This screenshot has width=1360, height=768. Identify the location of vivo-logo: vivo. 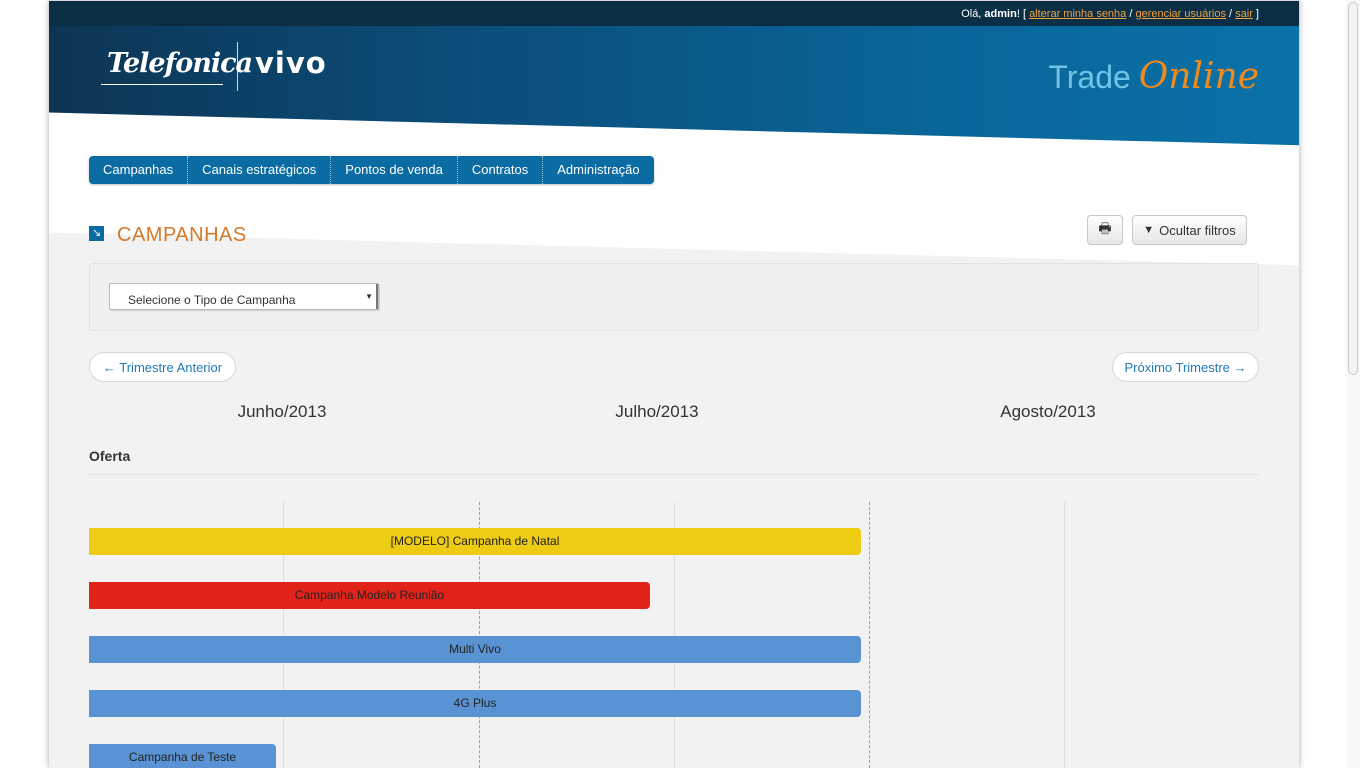
(291, 63).